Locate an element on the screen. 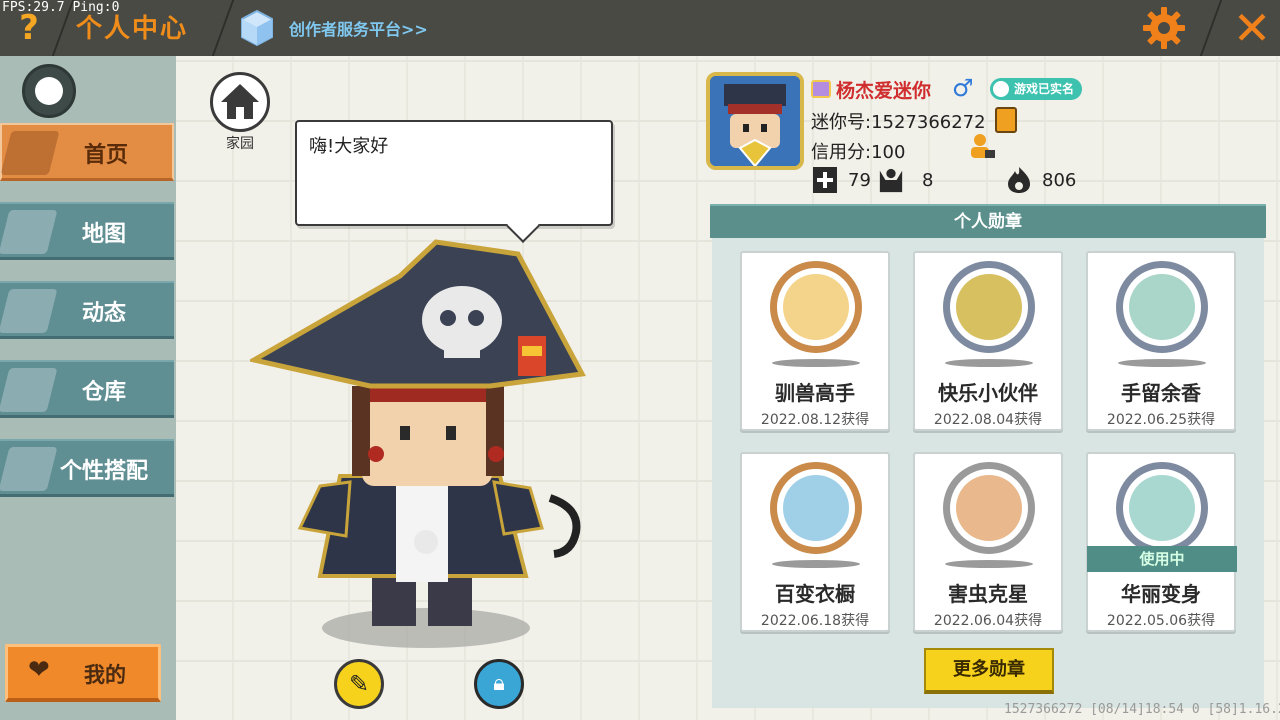 The image size is (1280, 720). help-button: ? is located at coordinates (29, 28).